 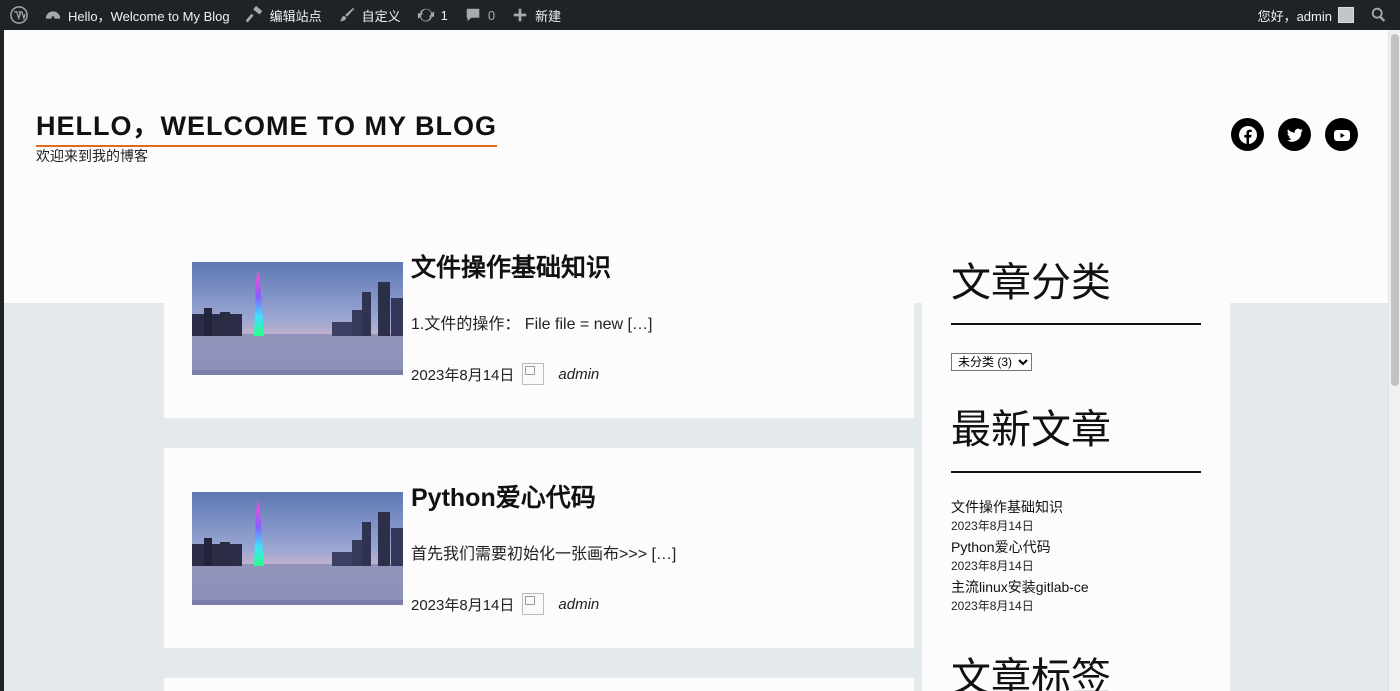 I want to click on facebook-social-link, so click(x=1247, y=134).